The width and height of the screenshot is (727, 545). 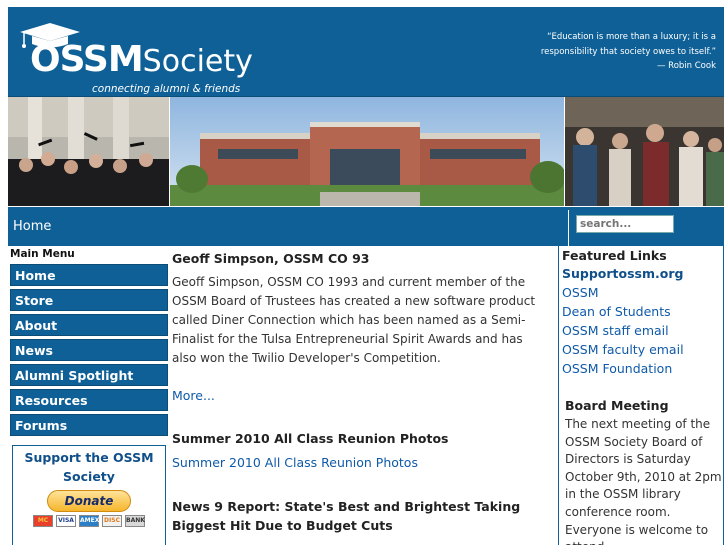 What do you see at coordinates (166, 89) in the screenshot?
I see `logo-tagline: connecting alumni & friends` at bounding box center [166, 89].